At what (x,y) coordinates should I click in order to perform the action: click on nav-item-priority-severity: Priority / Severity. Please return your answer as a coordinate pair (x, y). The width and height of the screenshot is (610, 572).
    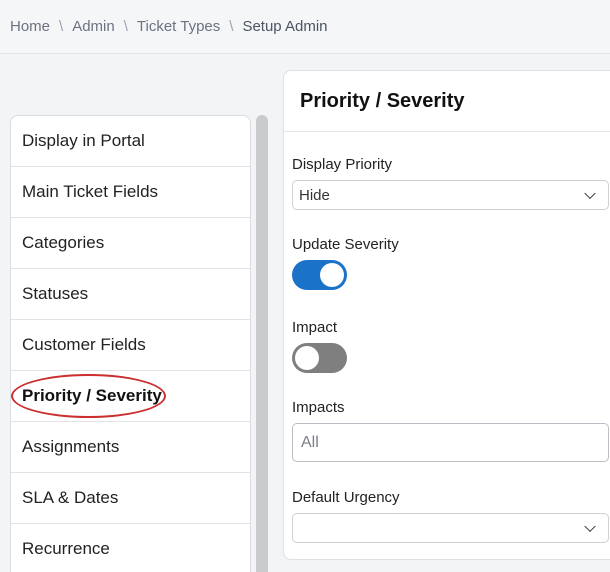
    Looking at the image, I should click on (130, 396).